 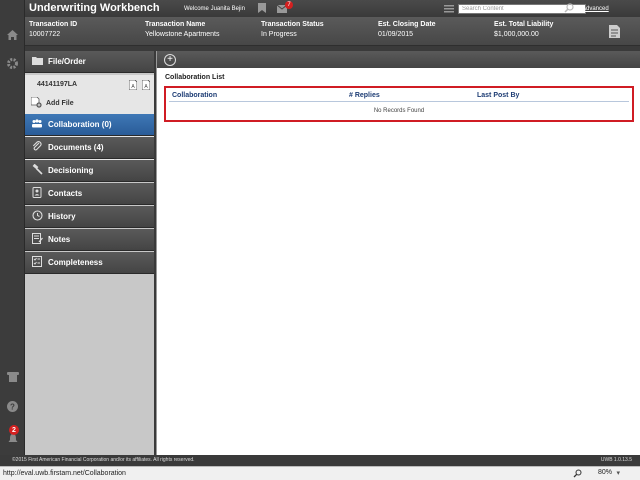 I want to click on chevron-down-icon: ▾, so click(x=618, y=473).